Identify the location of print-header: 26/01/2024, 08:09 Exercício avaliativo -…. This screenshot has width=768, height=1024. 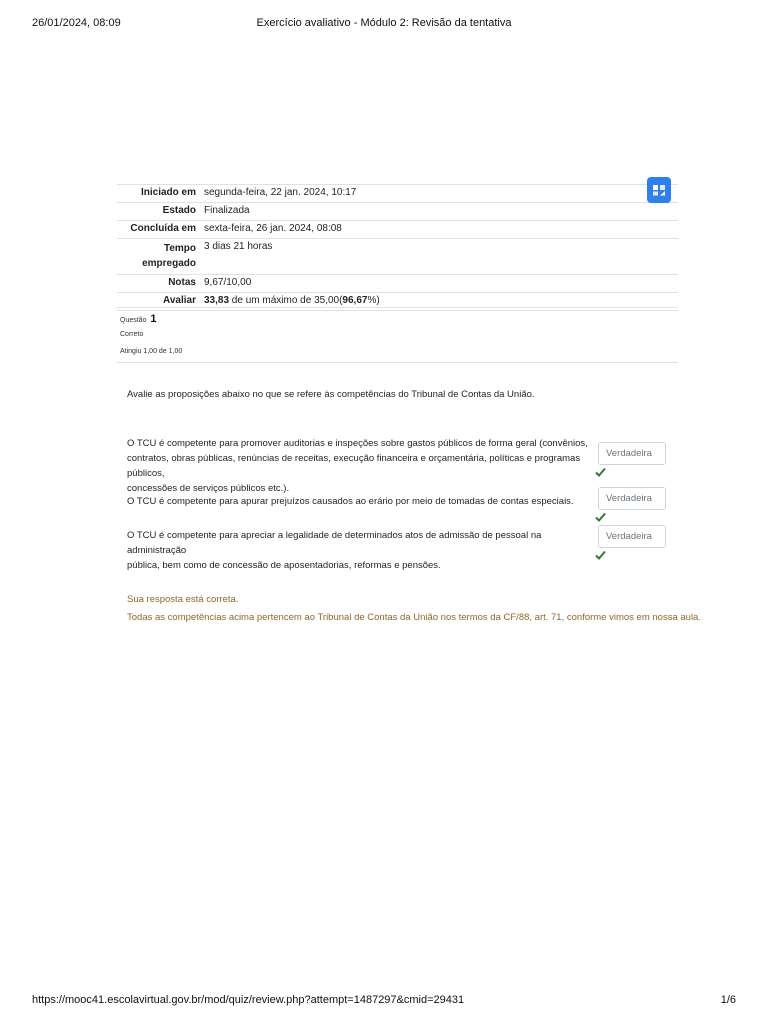
(384, 24).